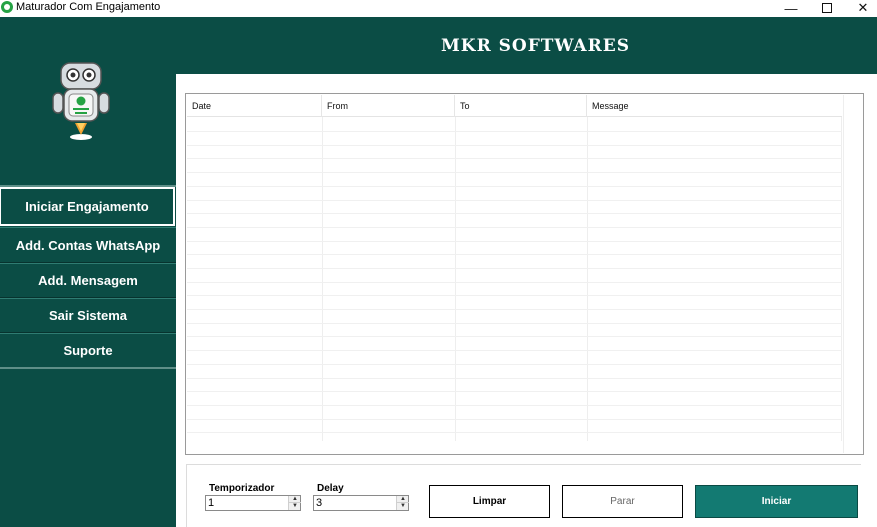 This screenshot has width=877, height=527. What do you see at coordinates (88, 280) in the screenshot?
I see `sidebar-item-add-mensagem: Add. Mensagem` at bounding box center [88, 280].